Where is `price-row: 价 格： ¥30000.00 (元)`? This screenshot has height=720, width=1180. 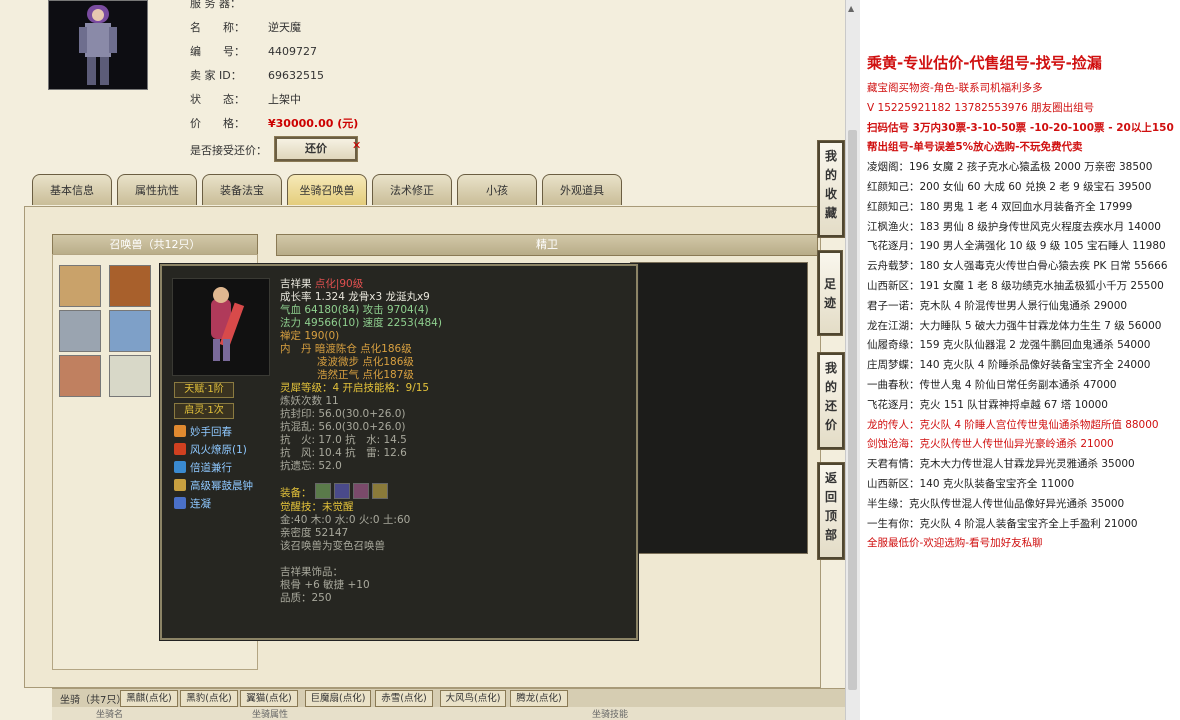 price-row: 价 格： ¥30000.00 (元) is located at coordinates (274, 123).